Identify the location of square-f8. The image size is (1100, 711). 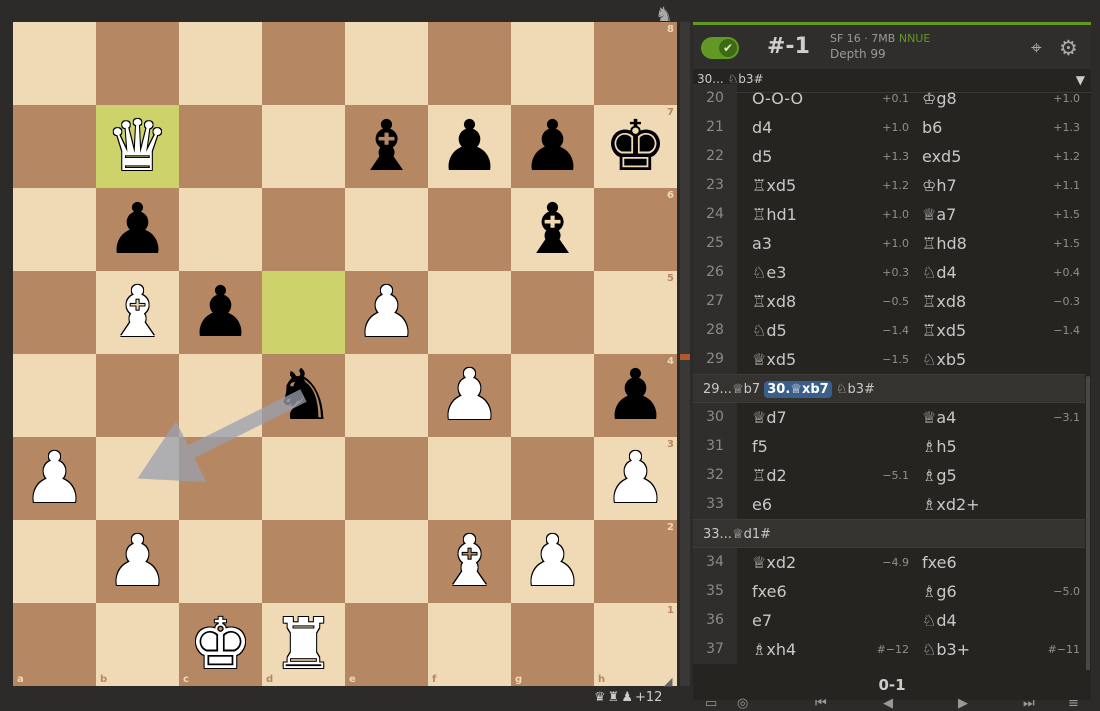
(469, 63).